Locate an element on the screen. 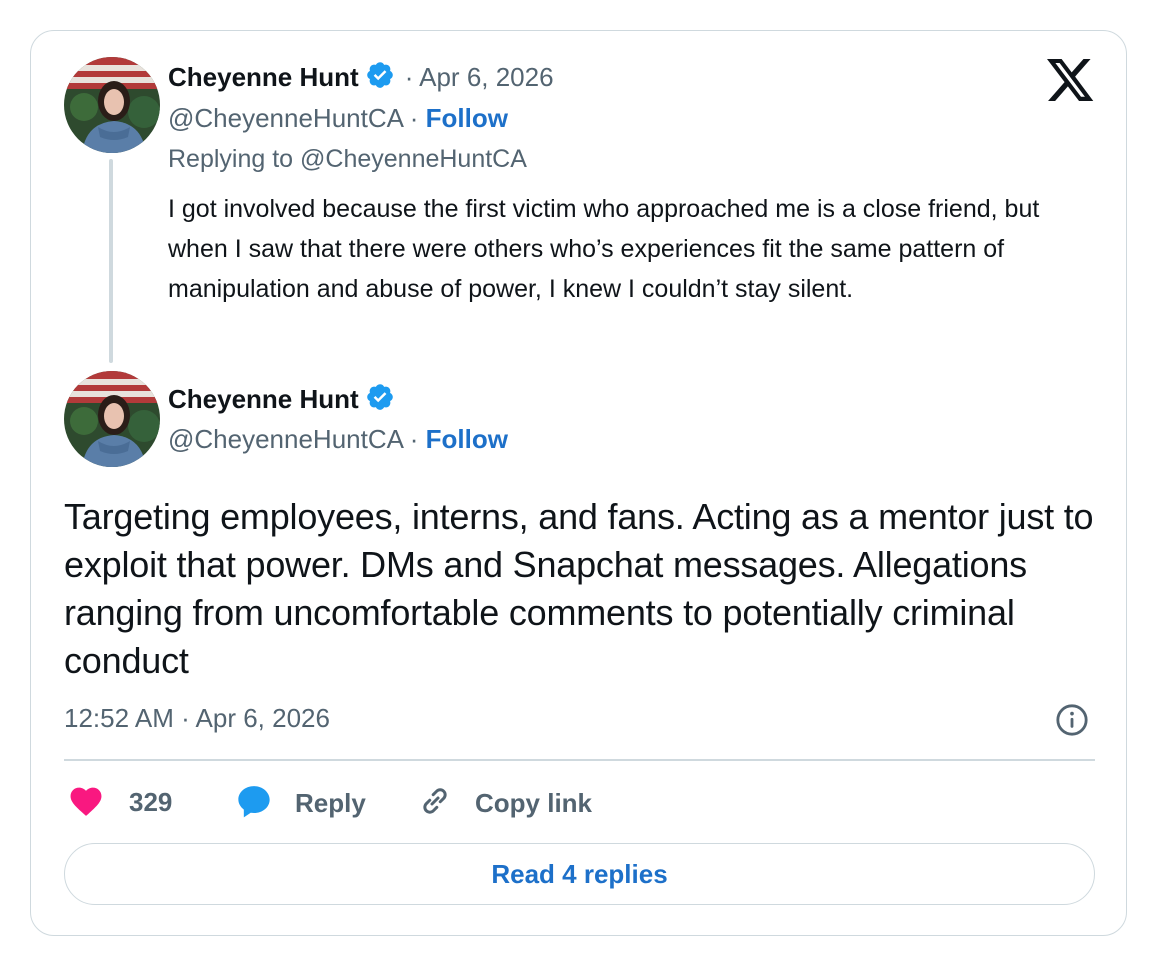  main-tweet-header: Cheyenne Hunt is located at coordinates (281, 399).